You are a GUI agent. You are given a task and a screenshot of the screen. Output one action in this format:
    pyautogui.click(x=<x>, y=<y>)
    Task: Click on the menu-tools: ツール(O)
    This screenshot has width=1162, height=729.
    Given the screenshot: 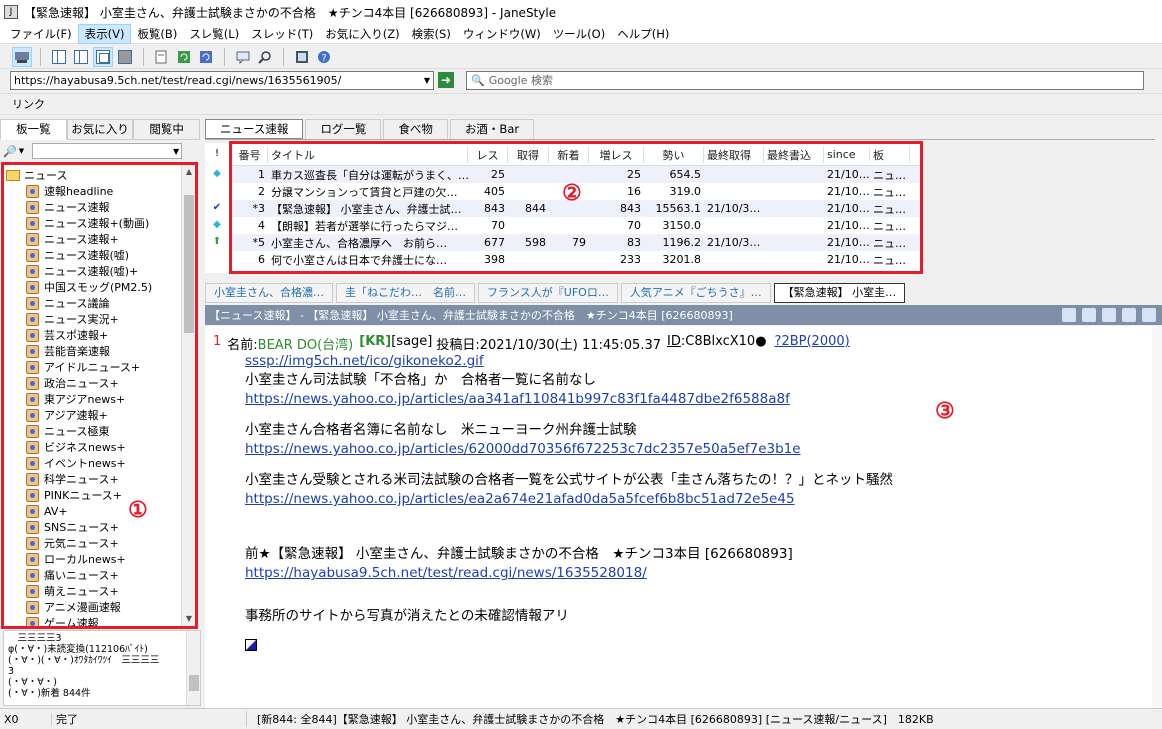 What is the action you would take?
    pyautogui.click(x=579, y=34)
    